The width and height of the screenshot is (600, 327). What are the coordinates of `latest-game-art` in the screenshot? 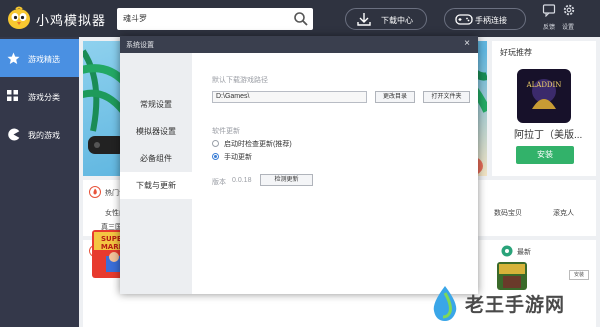 It's located at (512, 276).